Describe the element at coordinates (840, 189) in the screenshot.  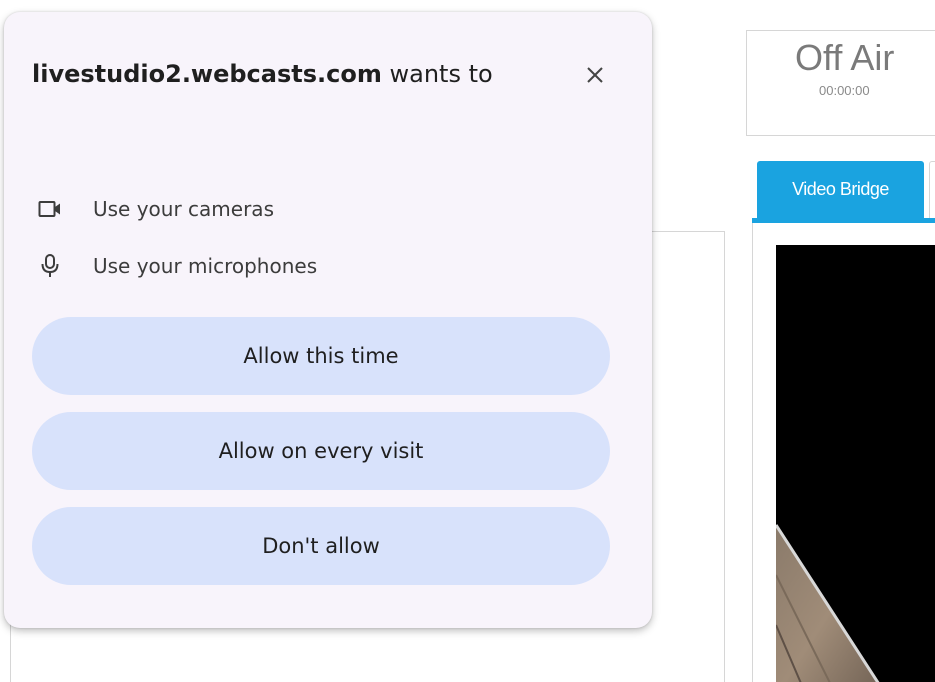
I see `tab-video-bridge: Video Bridge` at that location.